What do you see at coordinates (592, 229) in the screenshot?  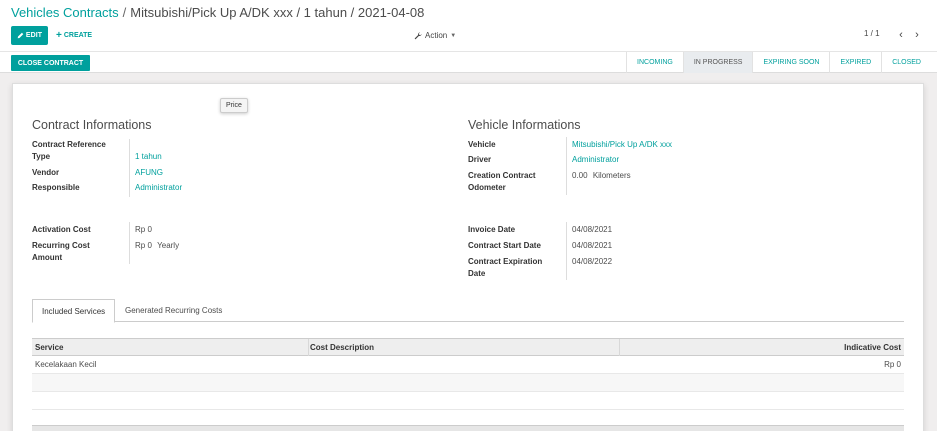 I see `invoice-date-value: 04/08/2021` at bounding box center [592, 229].